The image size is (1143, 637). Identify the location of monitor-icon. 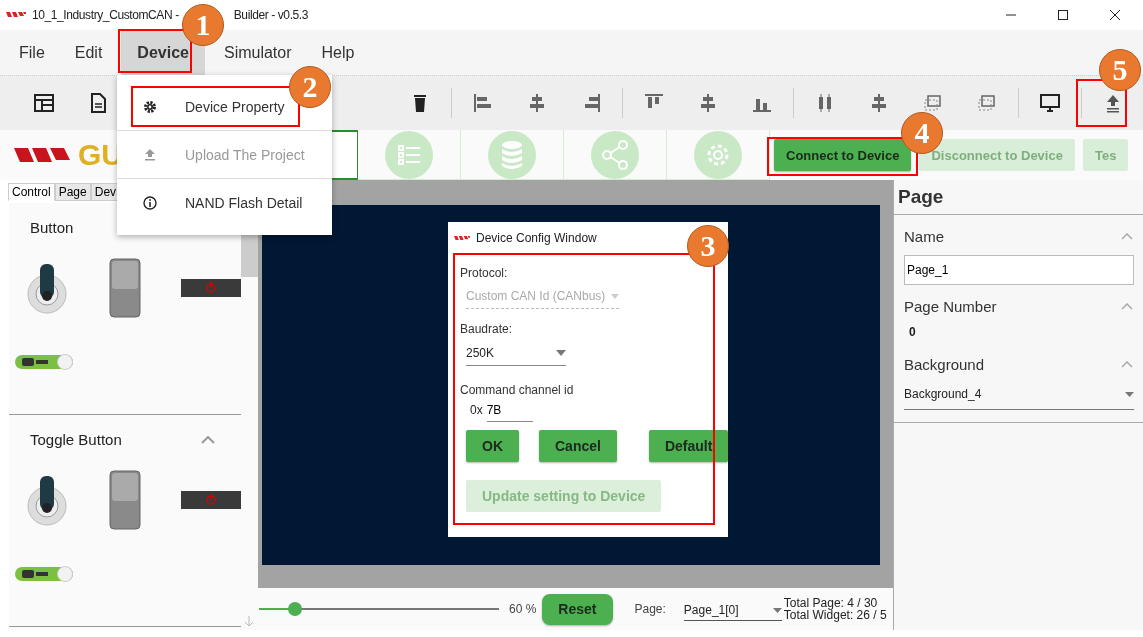
(1050, 103).